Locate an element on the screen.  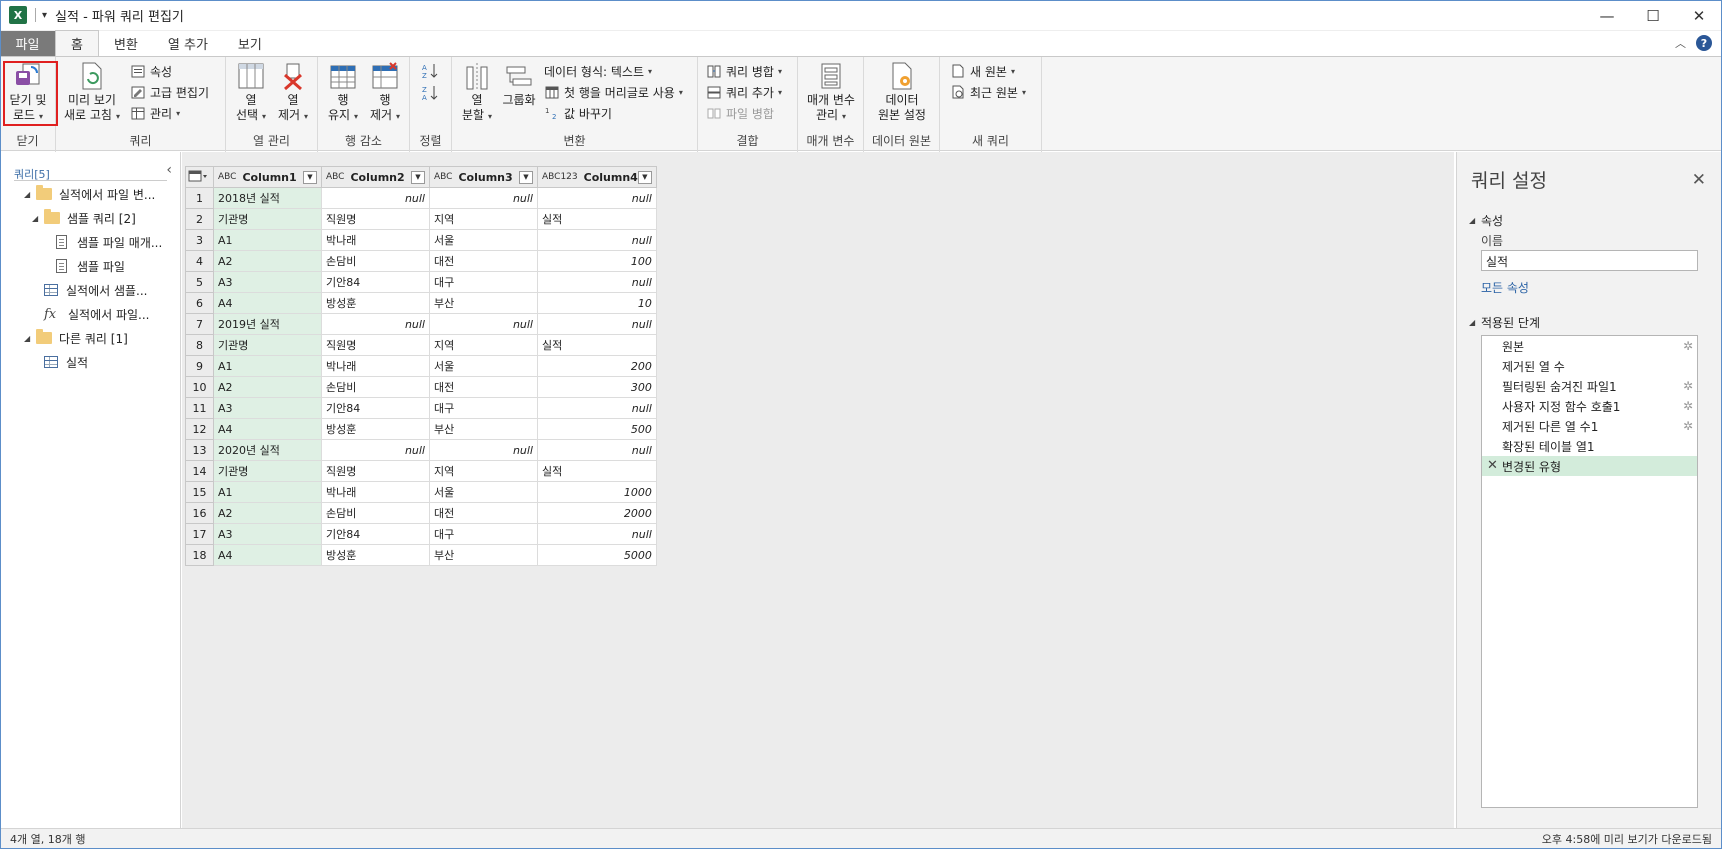
collapse-triangle-icon: ◢ is located at coordinates (1475, 322).